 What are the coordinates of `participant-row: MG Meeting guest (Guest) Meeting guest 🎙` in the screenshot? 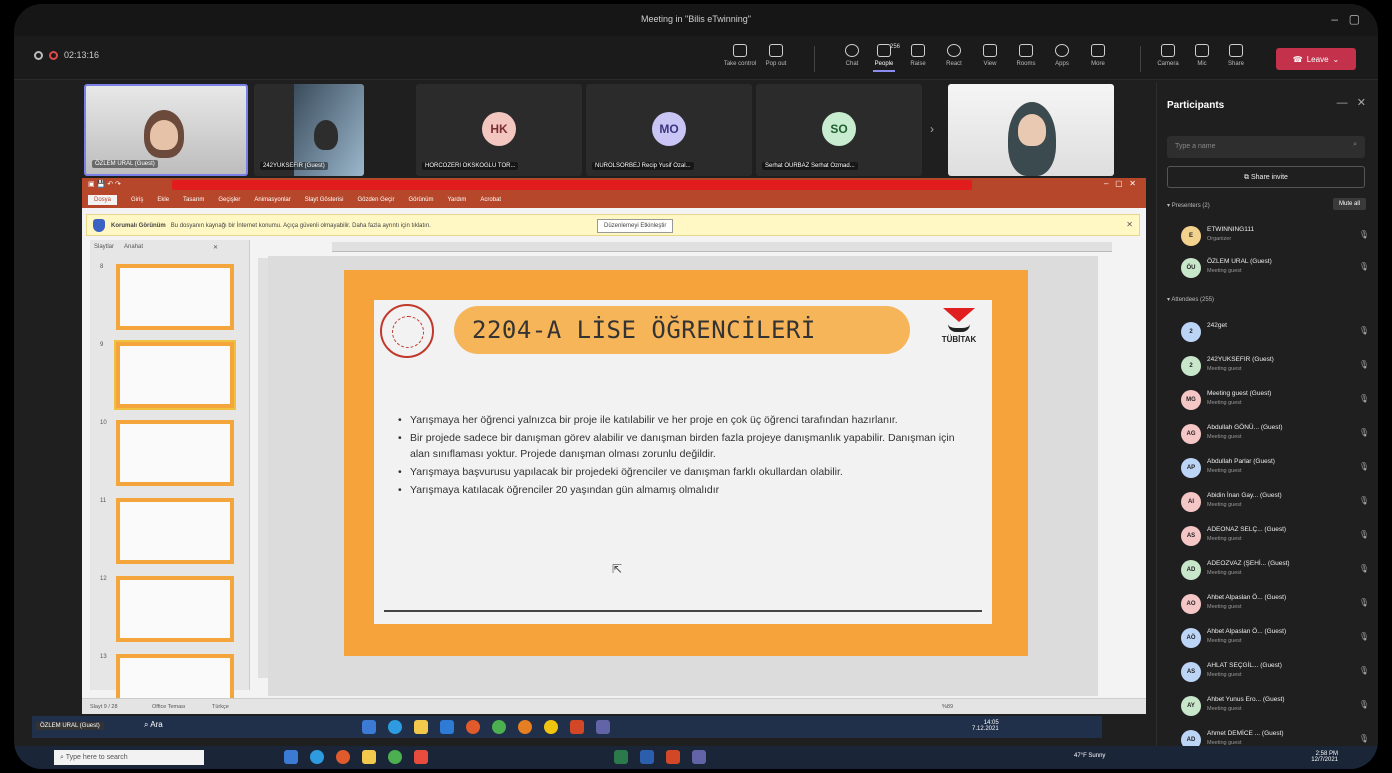 It's located at (1276, 400).